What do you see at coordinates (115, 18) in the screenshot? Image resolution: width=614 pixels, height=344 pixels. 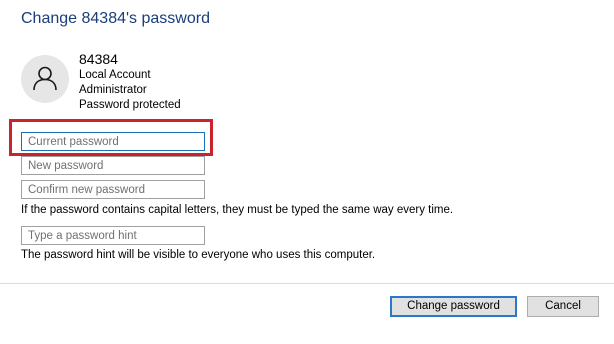 I see `dialog-title: Change 84384's password` at bounding box center [115, 18].